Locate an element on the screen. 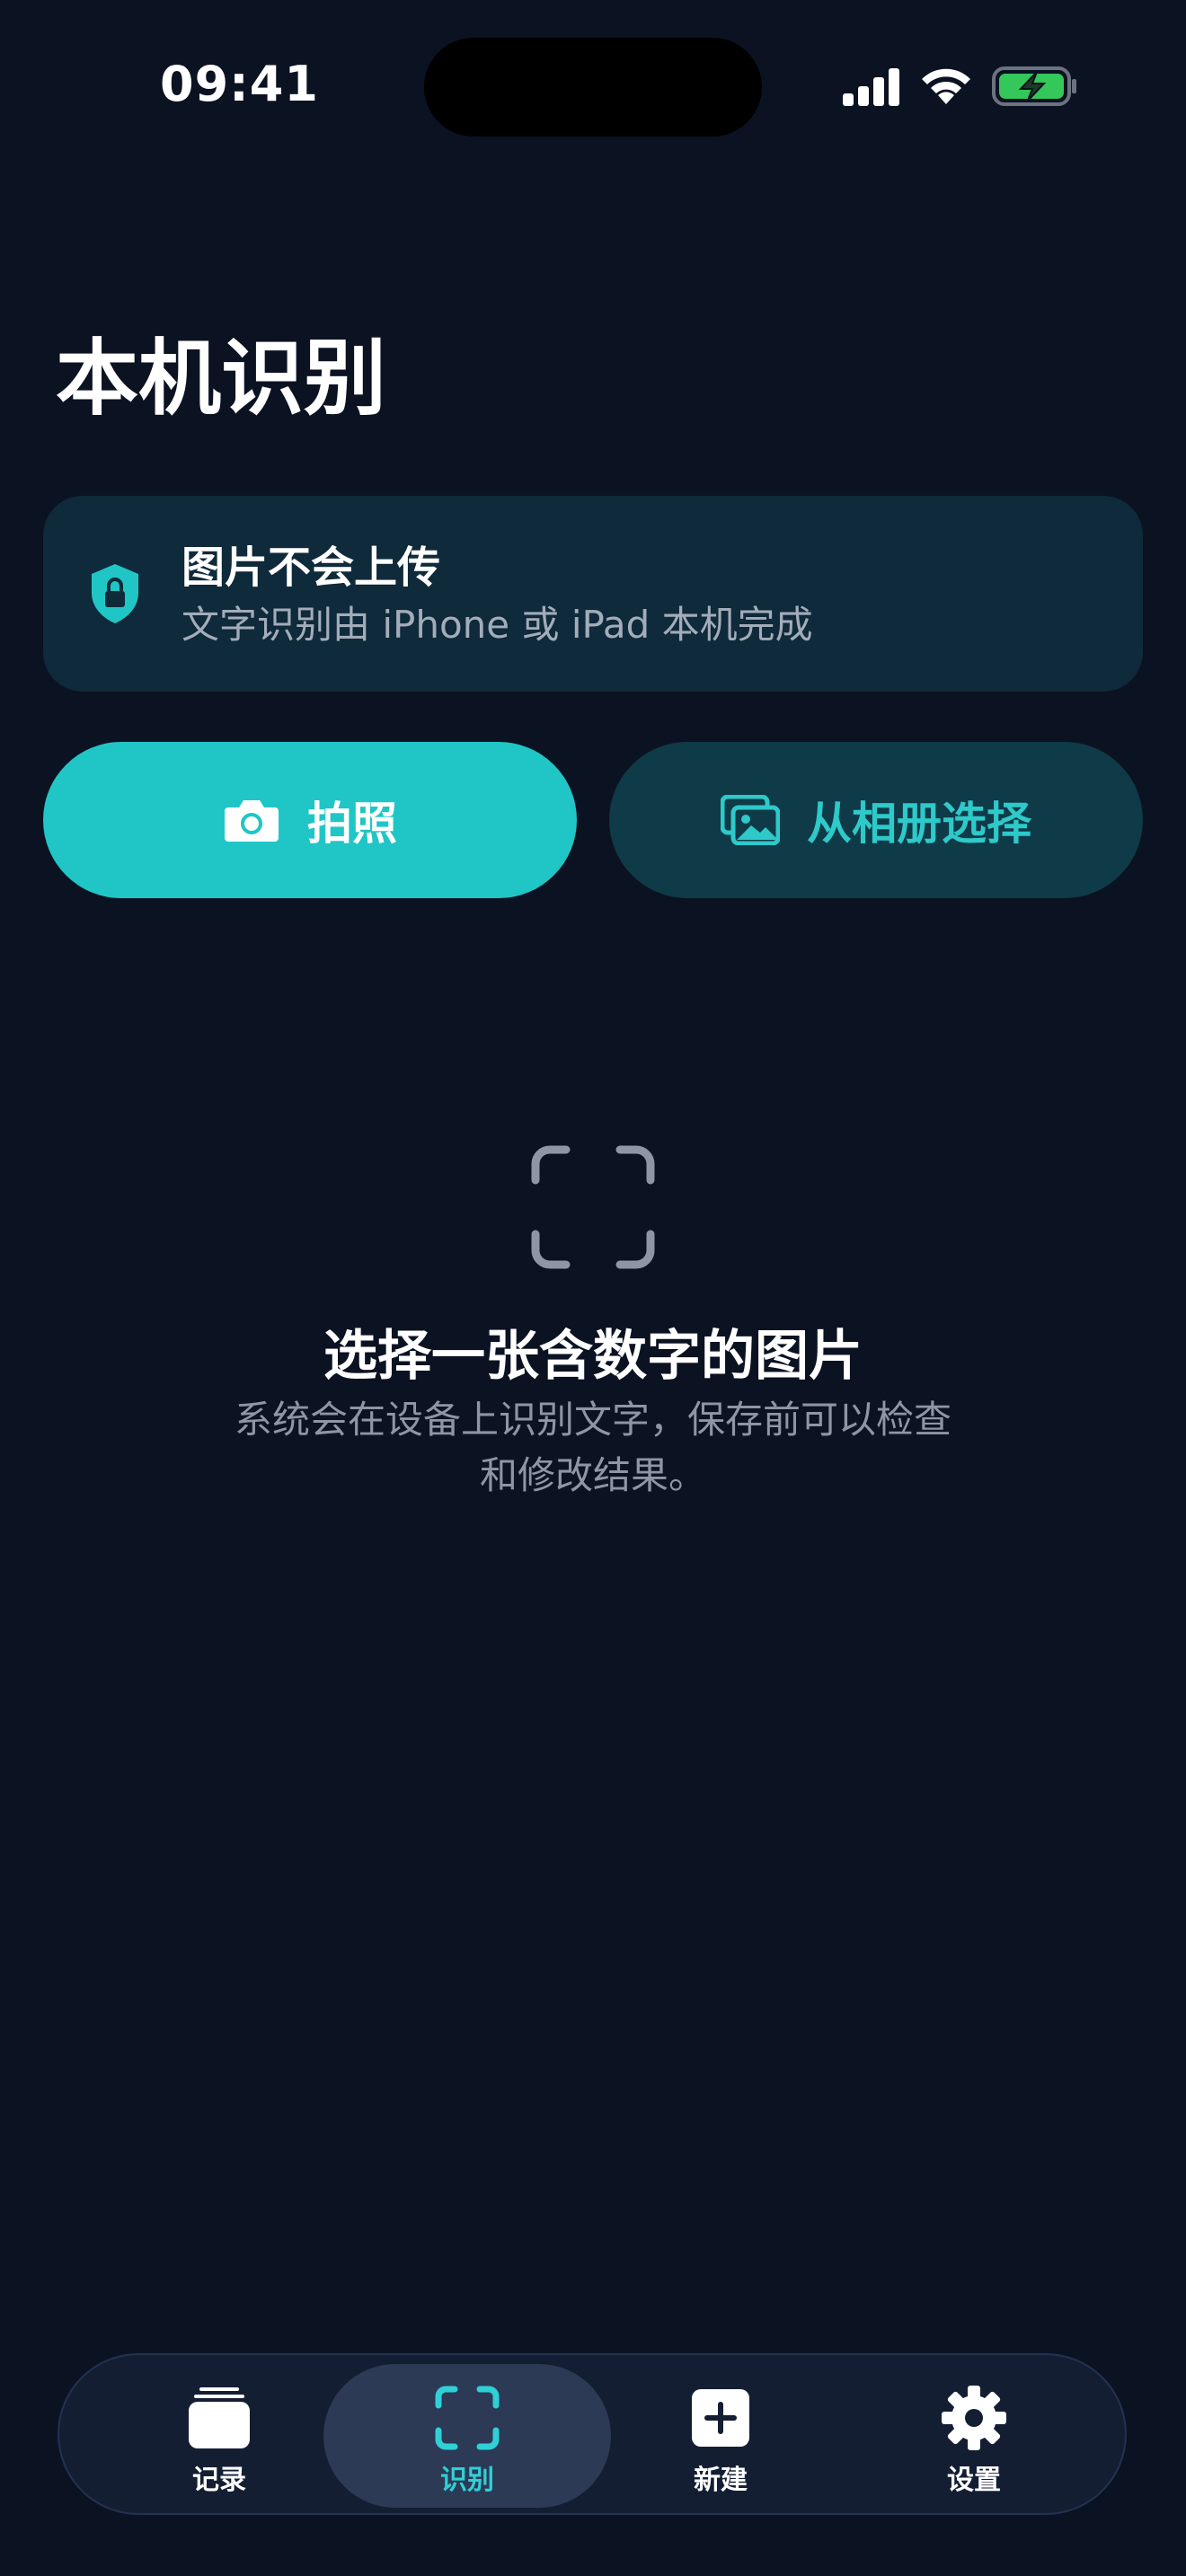 This screenshot has width=1186, height=2576. wifi-icon is located at coordinates (946, 86).